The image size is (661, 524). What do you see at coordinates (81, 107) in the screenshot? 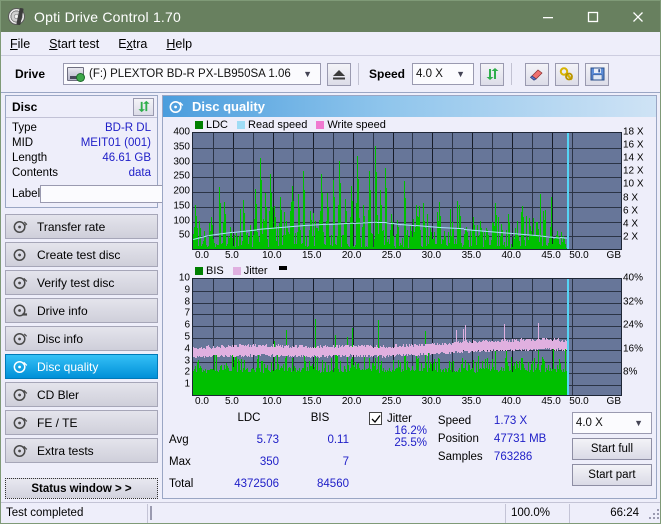
I see `disc-panel-header: Disc` at bounding box center [81, 107].